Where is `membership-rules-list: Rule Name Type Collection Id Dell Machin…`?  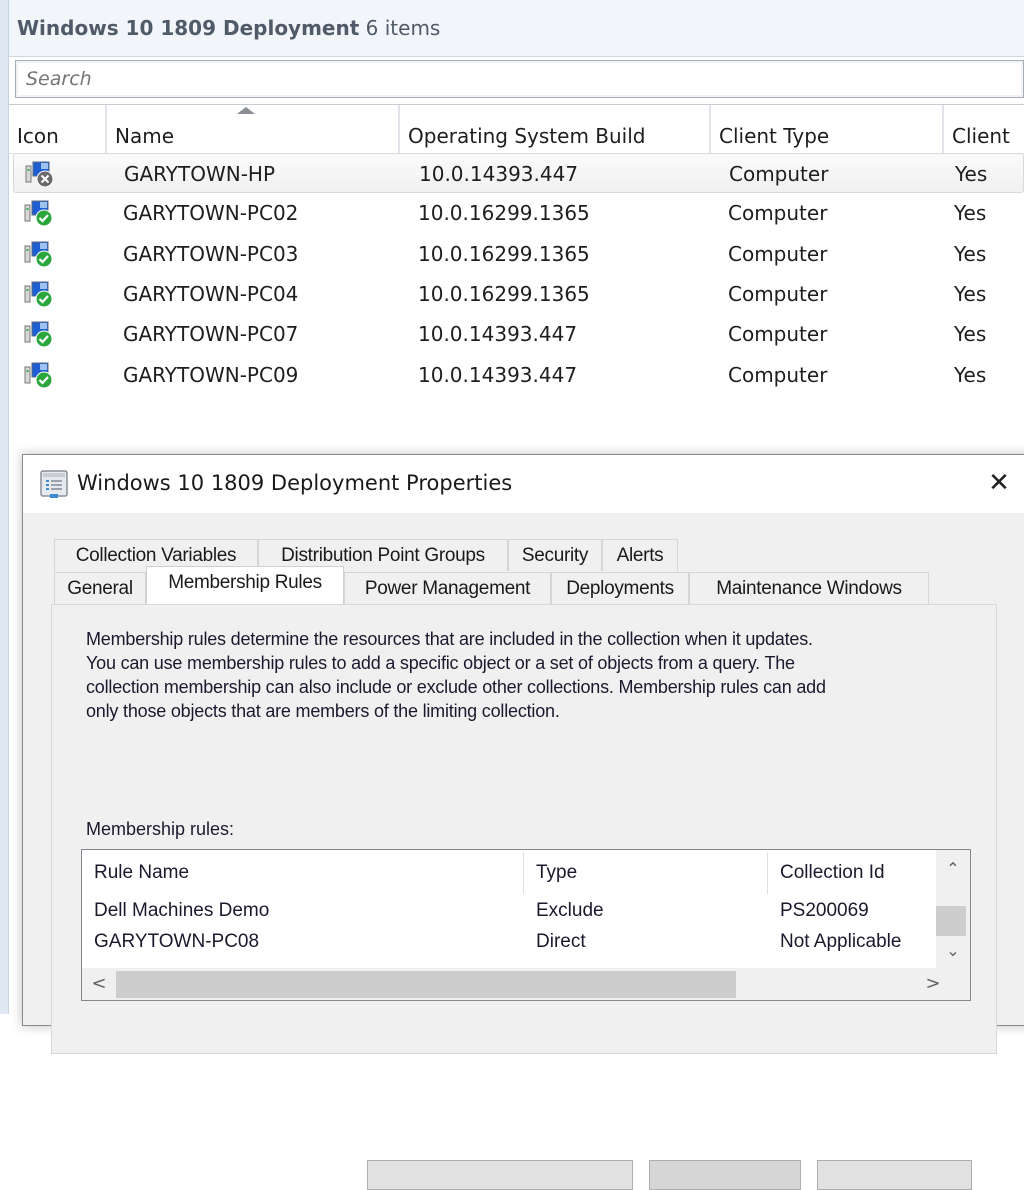 membership-rules-list: Rule Name Type Collection Id Dell Machin… is located at coordinates (526, 925).